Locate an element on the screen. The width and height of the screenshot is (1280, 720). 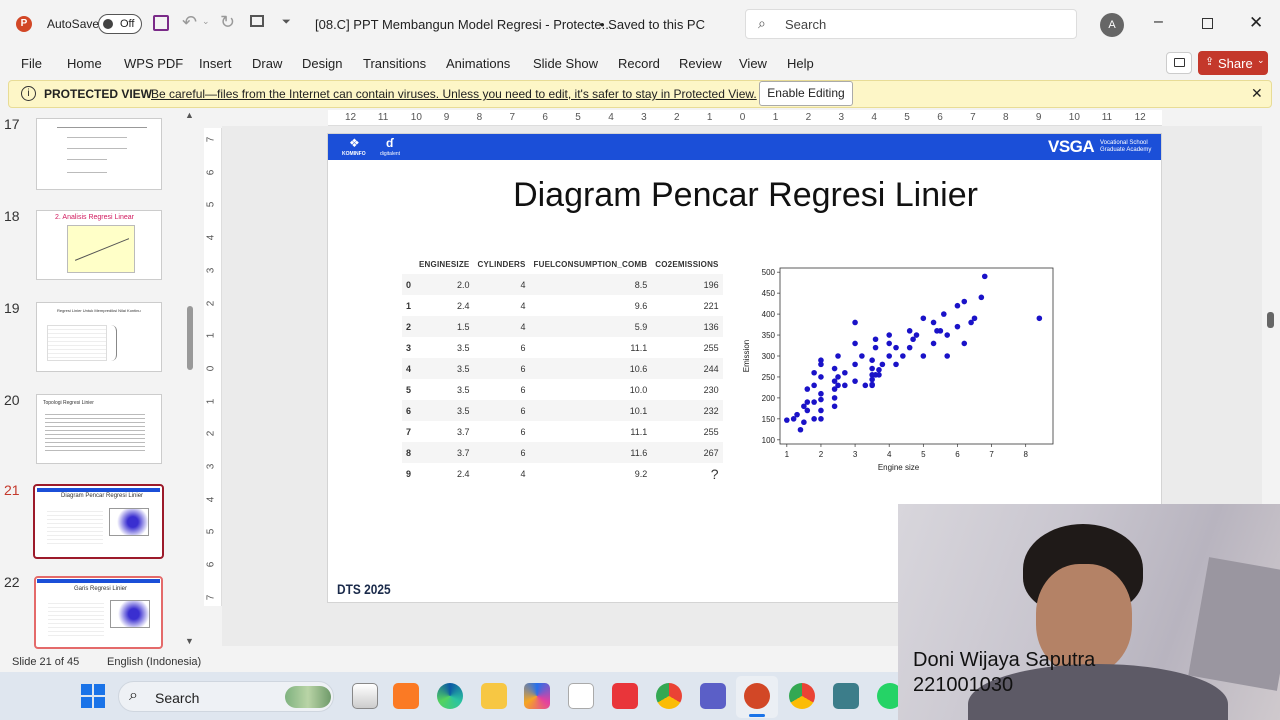
thumbnail-scrollbar is located at coordinates (190, 338).